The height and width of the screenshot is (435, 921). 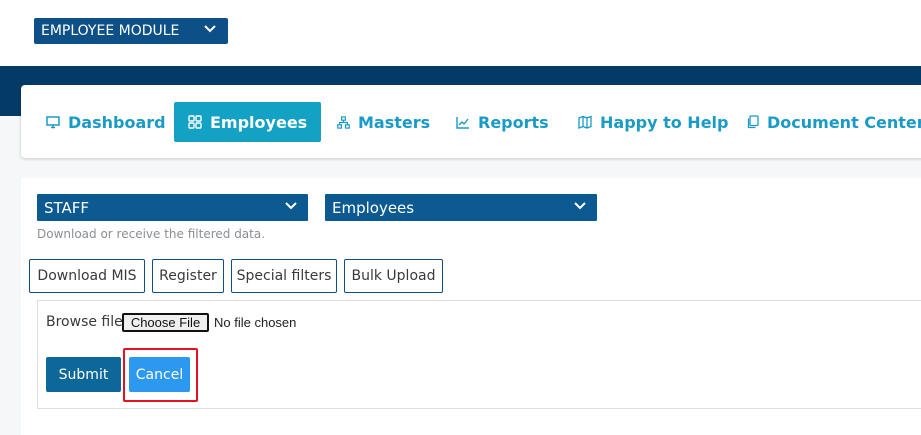 I want to click on choose-file-button: Choose File, so click(x=165, y=322).